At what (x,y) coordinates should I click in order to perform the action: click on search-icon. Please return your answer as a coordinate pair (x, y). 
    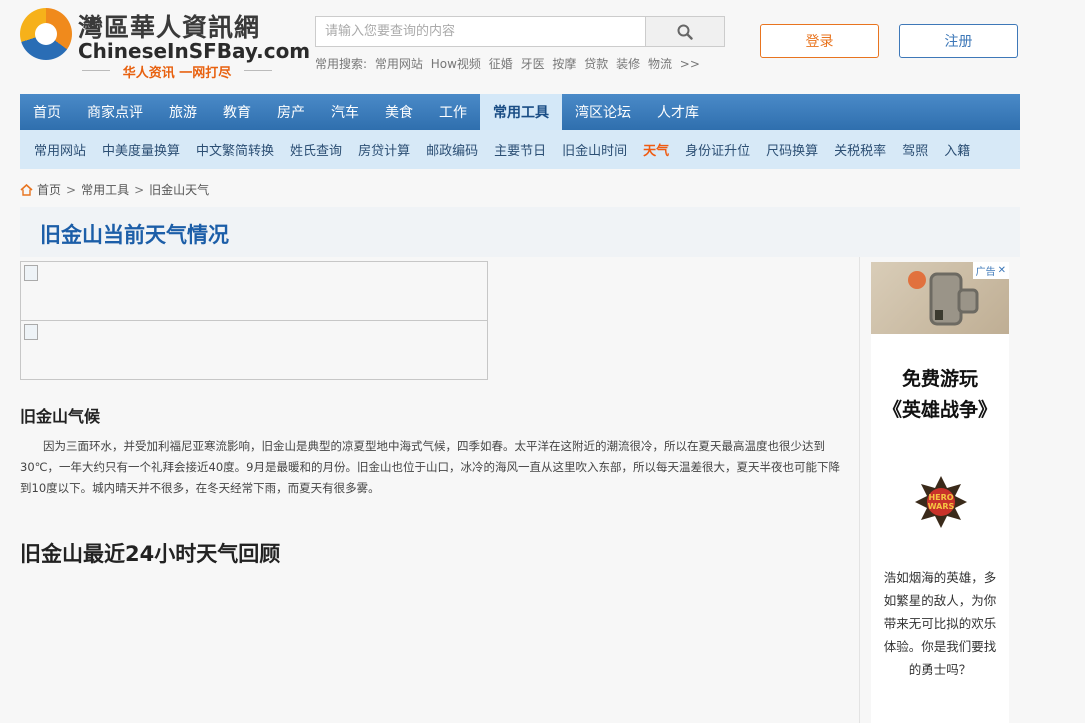
    Looking at the image, I should click on (685, 32).